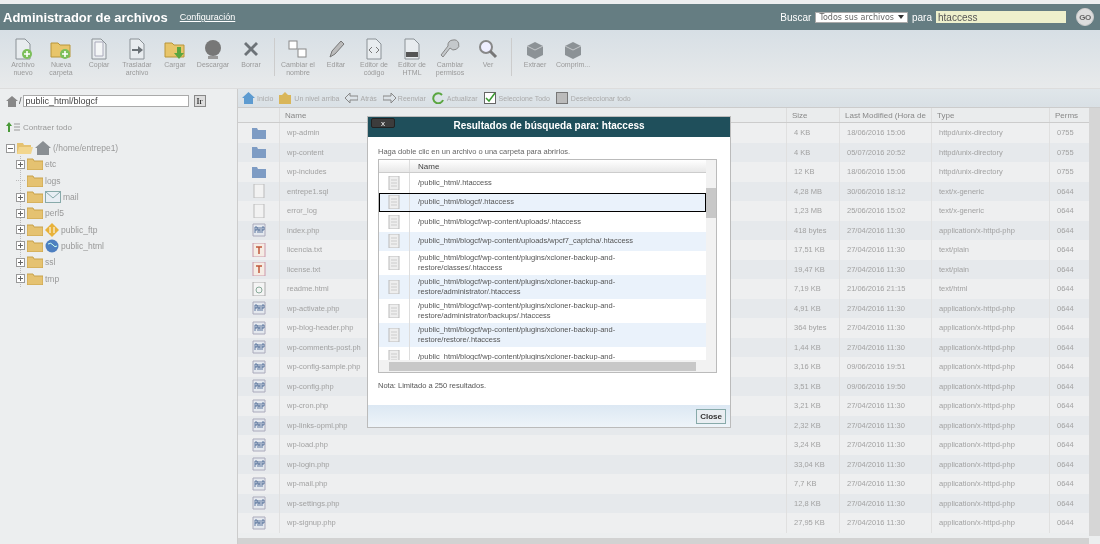 The height and width of the screenshot is (544, 1100). Describe the element at coordinates (85, 17) in the screenshot. I see `app-title: Administrador de archivos` at that location.